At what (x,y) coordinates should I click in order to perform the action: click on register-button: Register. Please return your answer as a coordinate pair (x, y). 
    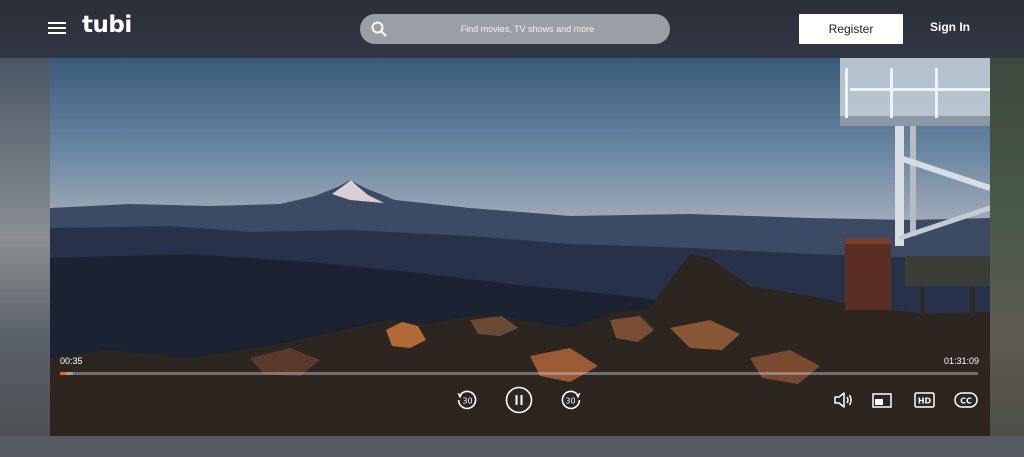
    Looking at the image, I should click on (851, 29).